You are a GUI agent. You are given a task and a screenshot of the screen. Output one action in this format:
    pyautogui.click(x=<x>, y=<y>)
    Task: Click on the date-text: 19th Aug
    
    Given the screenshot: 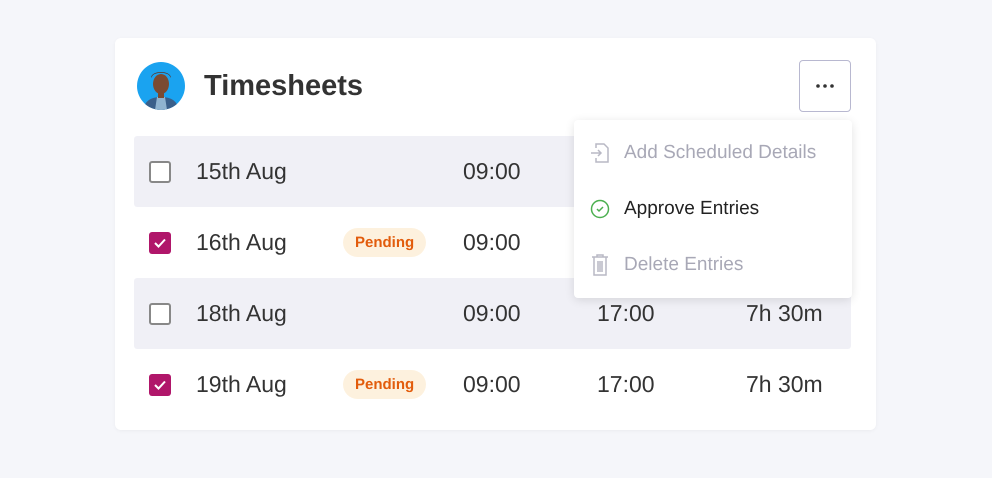 What is the action you would take?
    pyautogui.click(x=242, y=384)
    